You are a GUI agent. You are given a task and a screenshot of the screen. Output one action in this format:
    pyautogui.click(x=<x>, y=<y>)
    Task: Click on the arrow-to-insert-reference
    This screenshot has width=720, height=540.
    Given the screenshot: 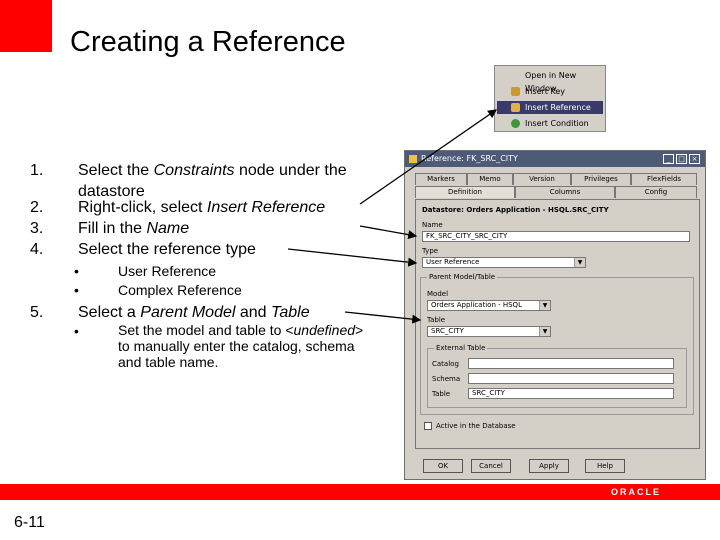 What is the action you would take?
    pyautogui.click(x=428, y=157)
    